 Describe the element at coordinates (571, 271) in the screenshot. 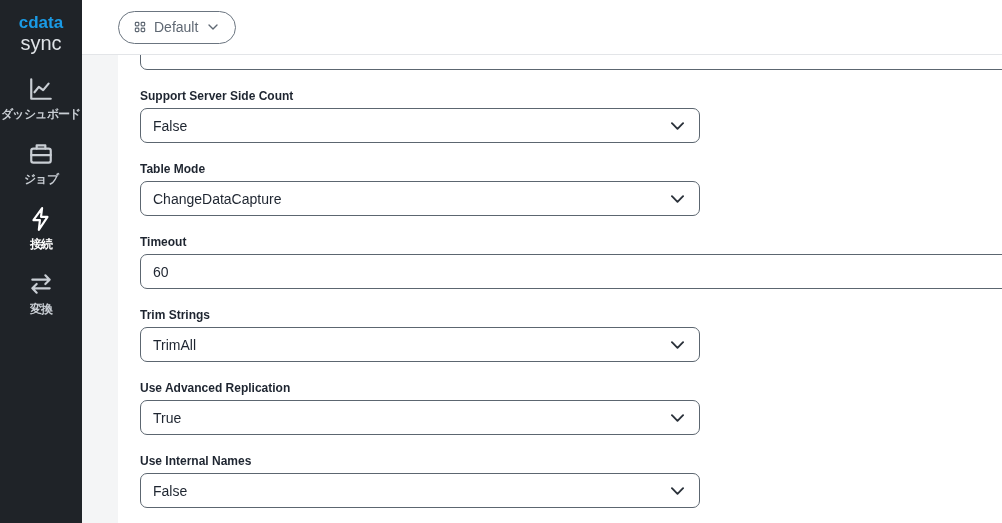

I see `input-field: 60` at that location.